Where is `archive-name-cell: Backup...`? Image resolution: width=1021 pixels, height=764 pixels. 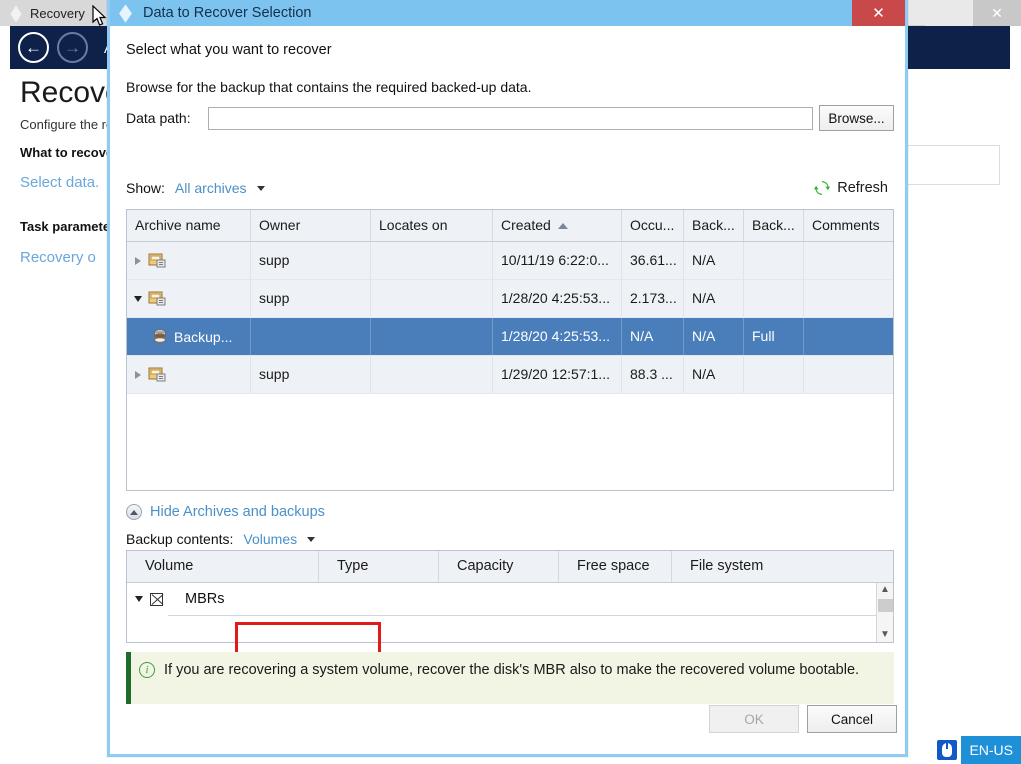 archive-name-cell: Backup... is located at coordinates (189, 336).